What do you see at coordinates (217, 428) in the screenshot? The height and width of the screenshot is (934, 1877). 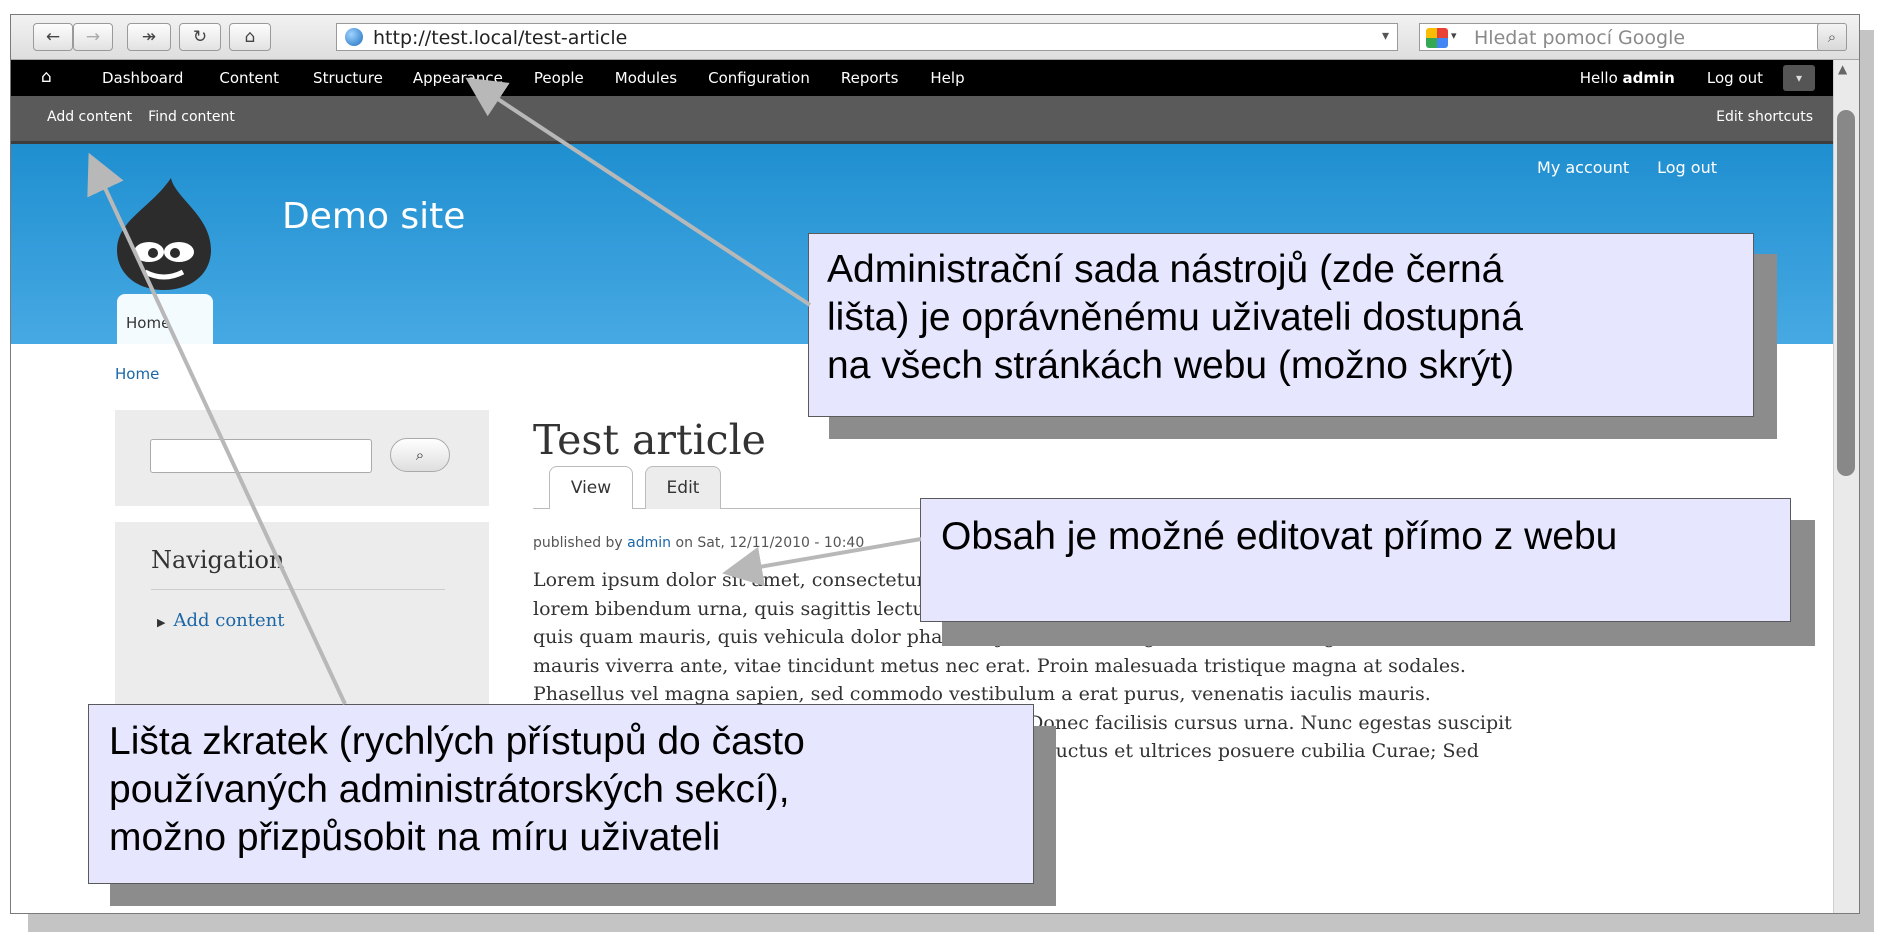 I see `arrow-to-shortcut-bar` at bounding box center [217, 428].